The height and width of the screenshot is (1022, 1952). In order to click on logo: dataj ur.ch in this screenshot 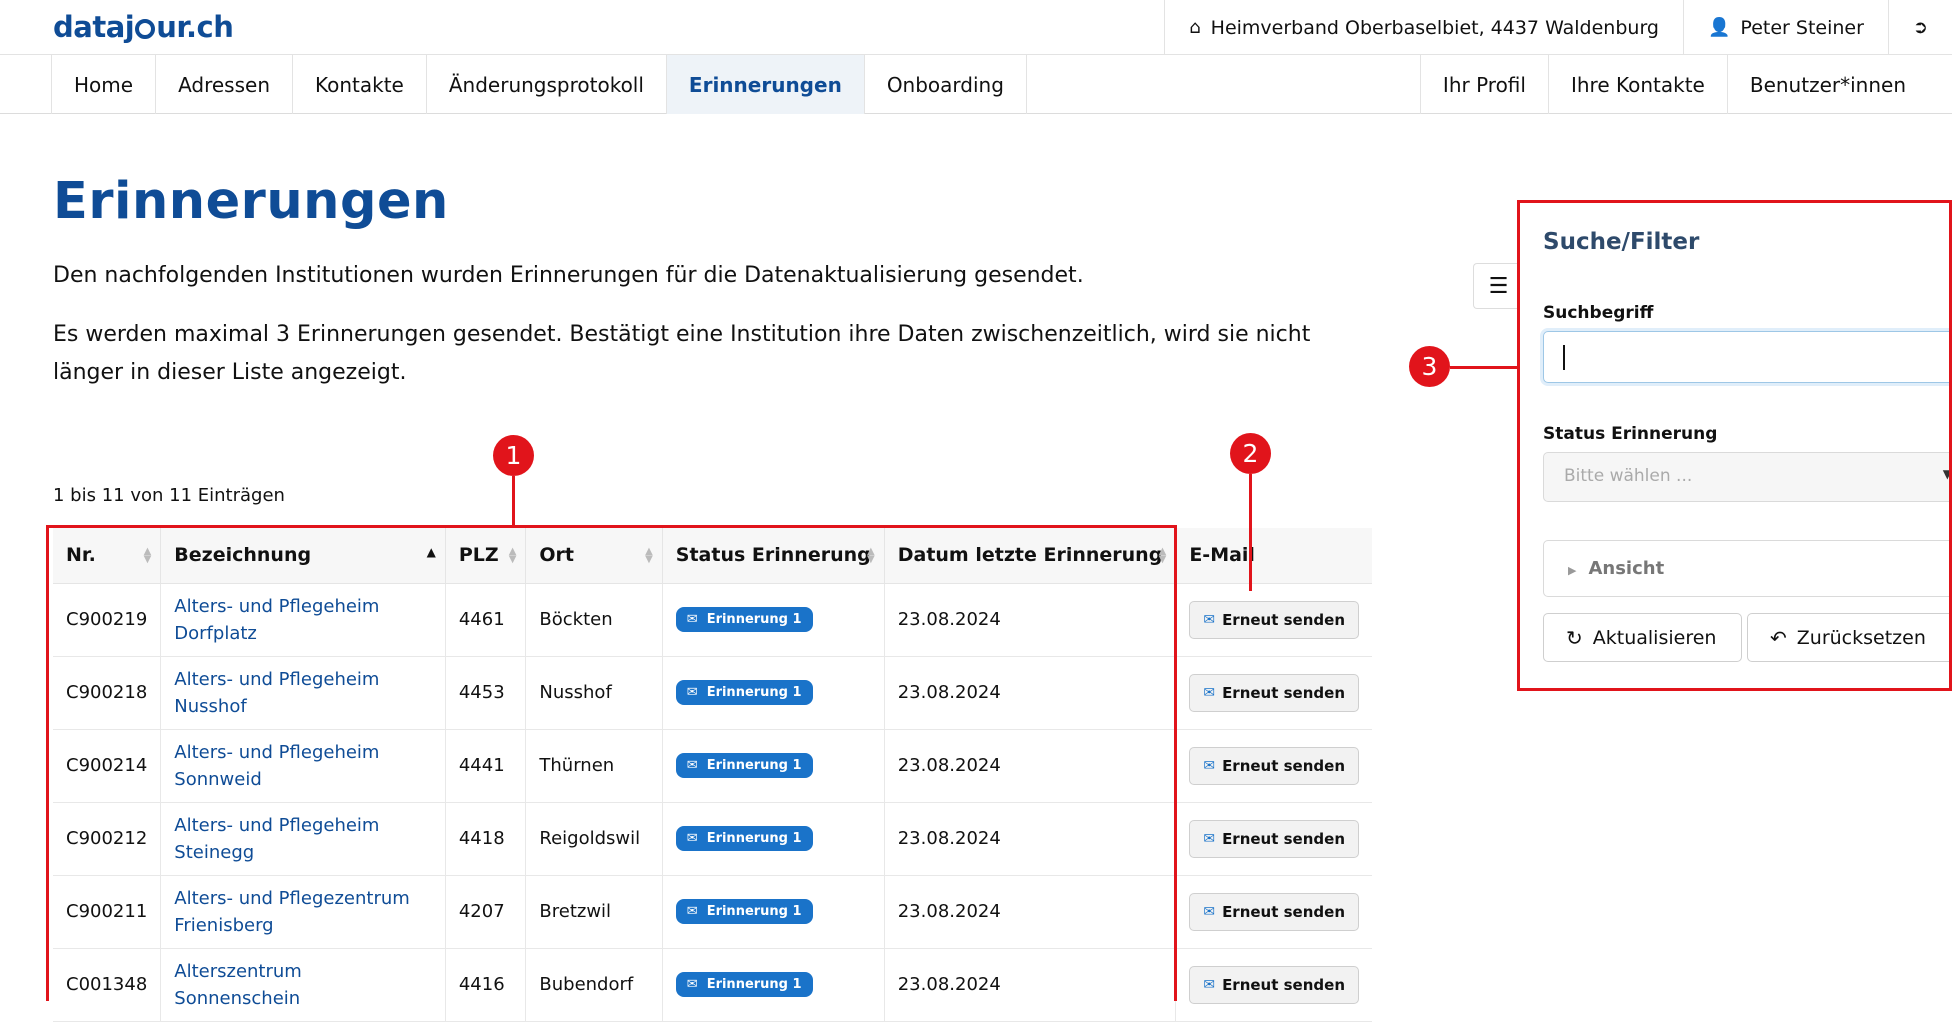, I will do `click(143, 27)`.